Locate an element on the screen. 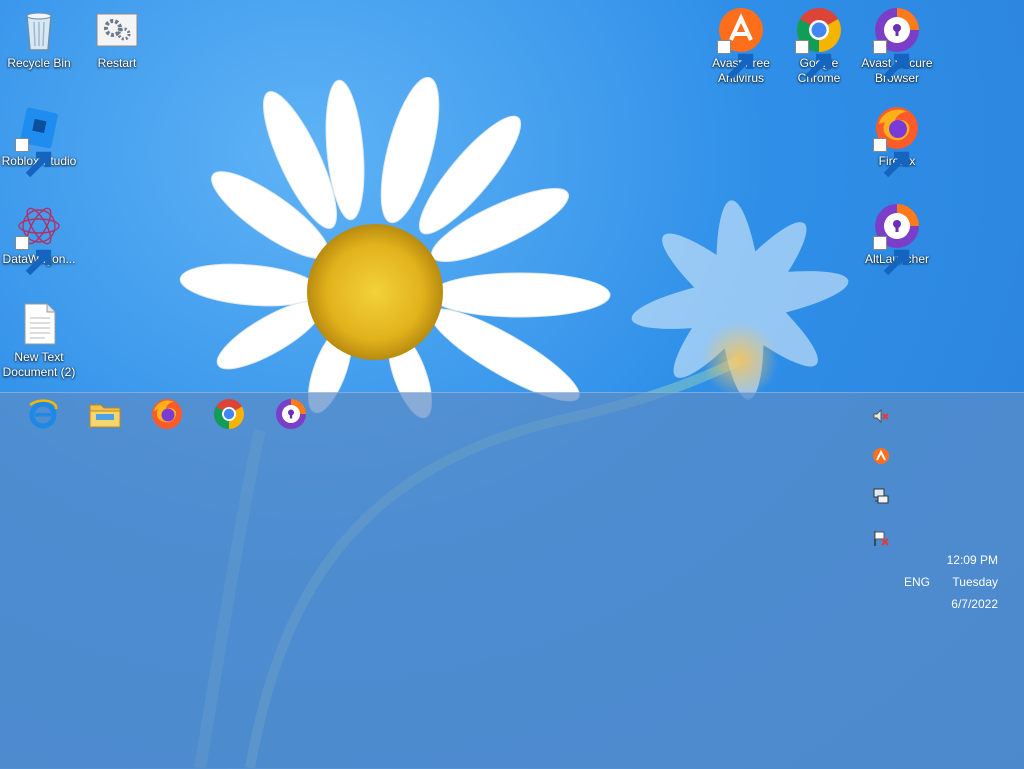 The height and width of the screenshot is (769, 1024). altlauncher-icon is located at coordinates (897, 239).